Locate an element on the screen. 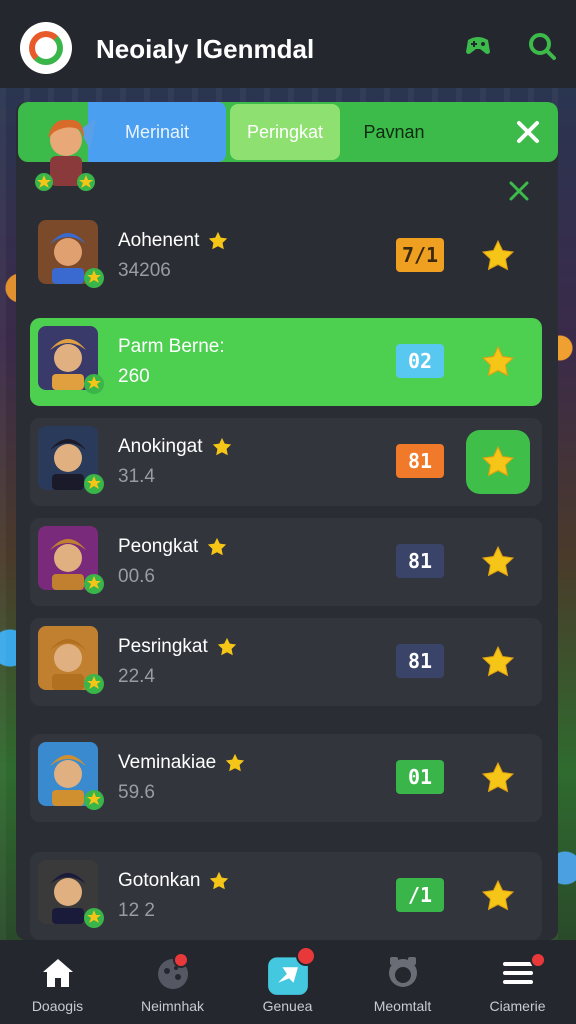  player-name-text: Gotonkan is located at coordinates (159, 880).